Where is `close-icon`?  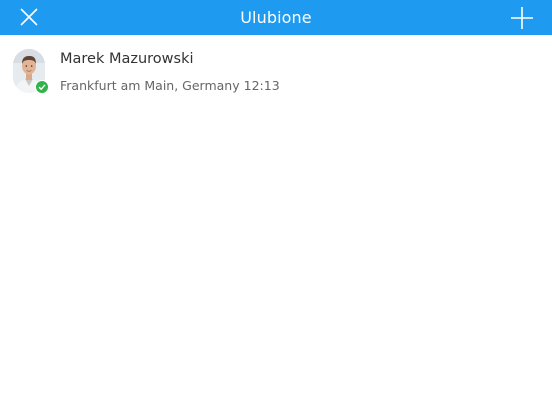
close-icon is located at coordinates (29, 17).